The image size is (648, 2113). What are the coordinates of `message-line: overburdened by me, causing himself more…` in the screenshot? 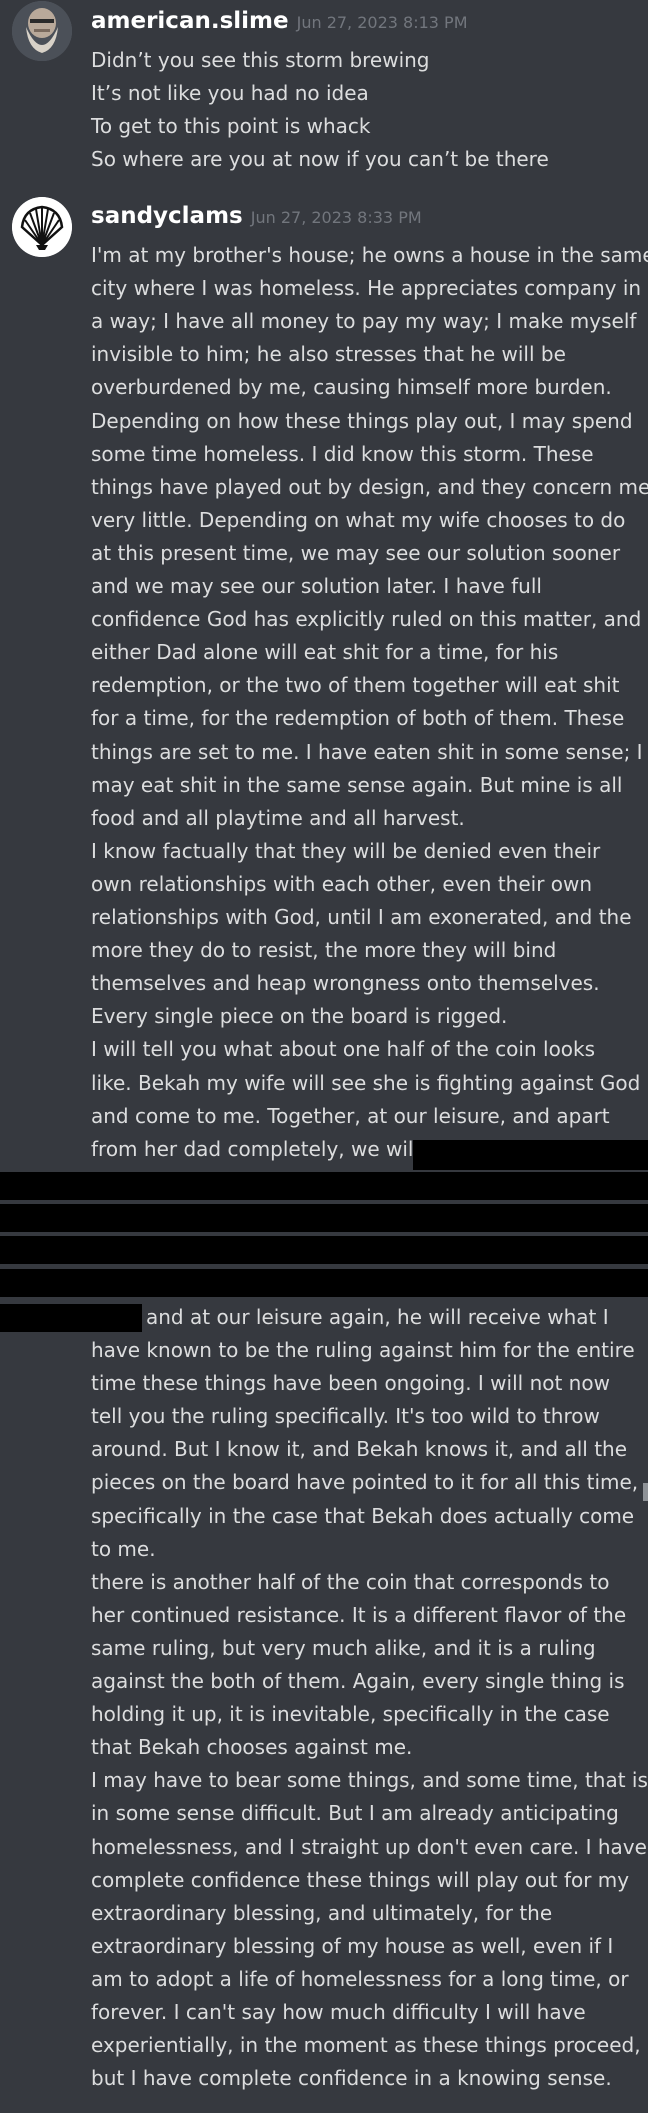 It's located at (351, 387).